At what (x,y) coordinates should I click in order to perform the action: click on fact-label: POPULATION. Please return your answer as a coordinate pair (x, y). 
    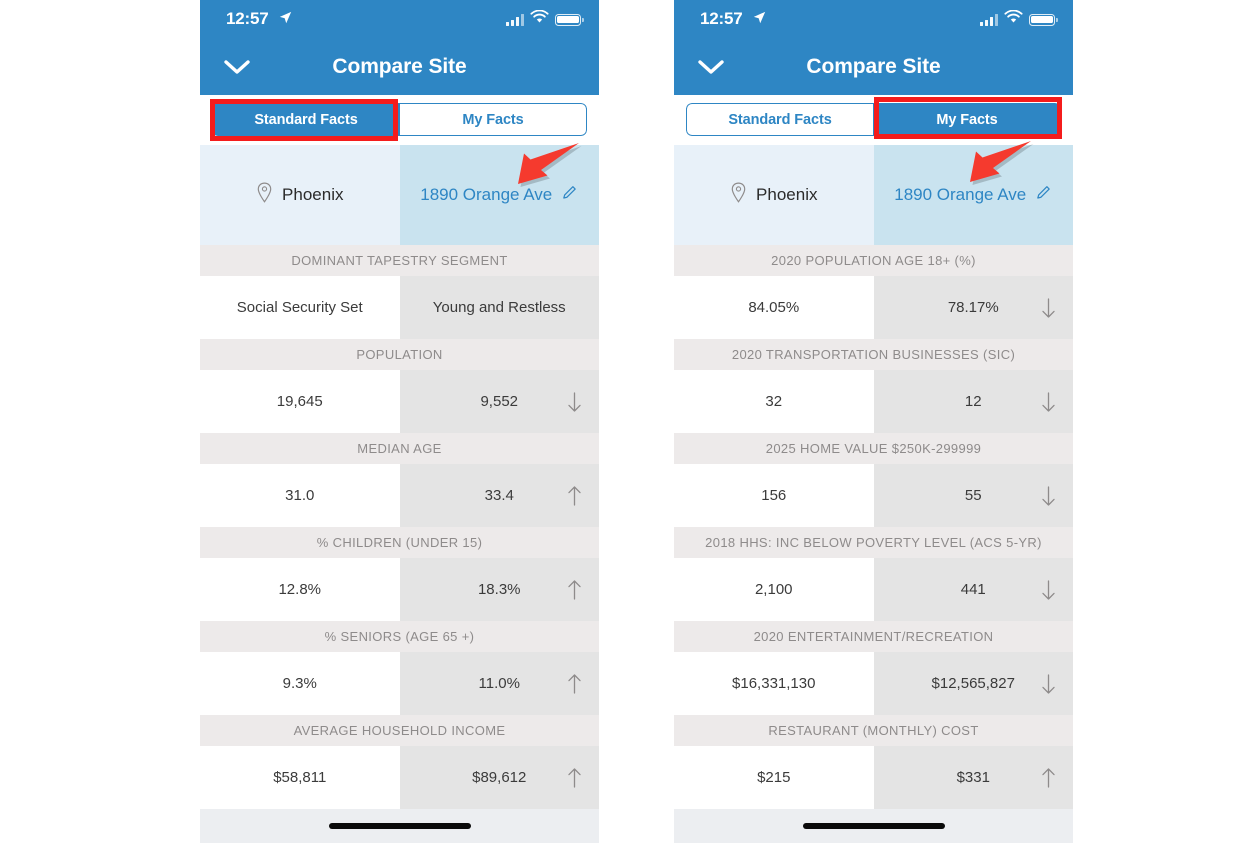
    Looking at the image, I should click on (399, 354).